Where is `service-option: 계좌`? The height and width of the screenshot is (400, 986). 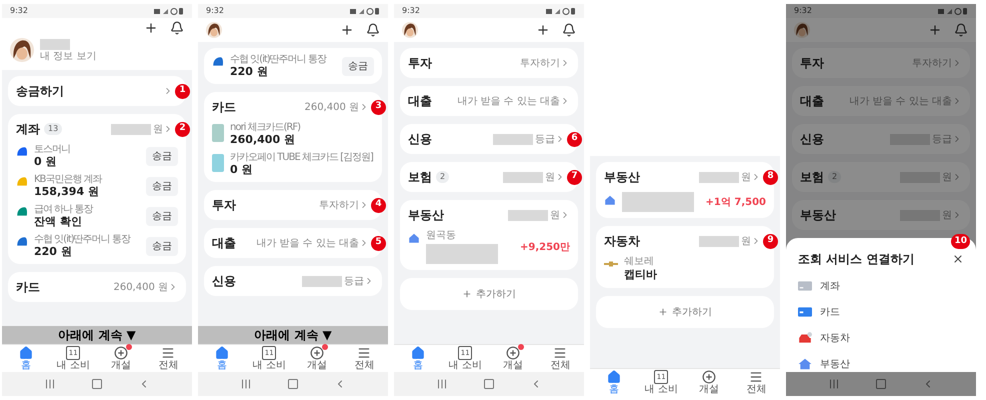 service-option: 계좌 is located at coordinates (881, 286).